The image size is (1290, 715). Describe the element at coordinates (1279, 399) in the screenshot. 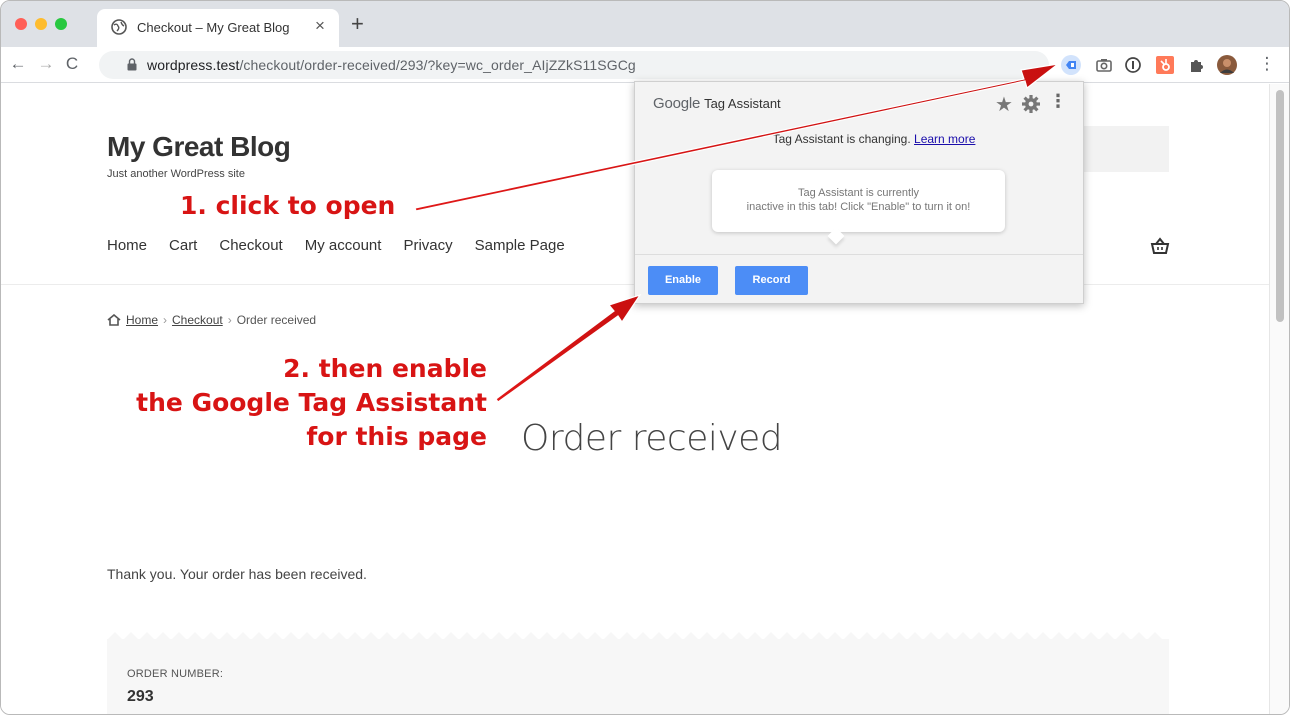

I see `page-scrollbar` at that location.